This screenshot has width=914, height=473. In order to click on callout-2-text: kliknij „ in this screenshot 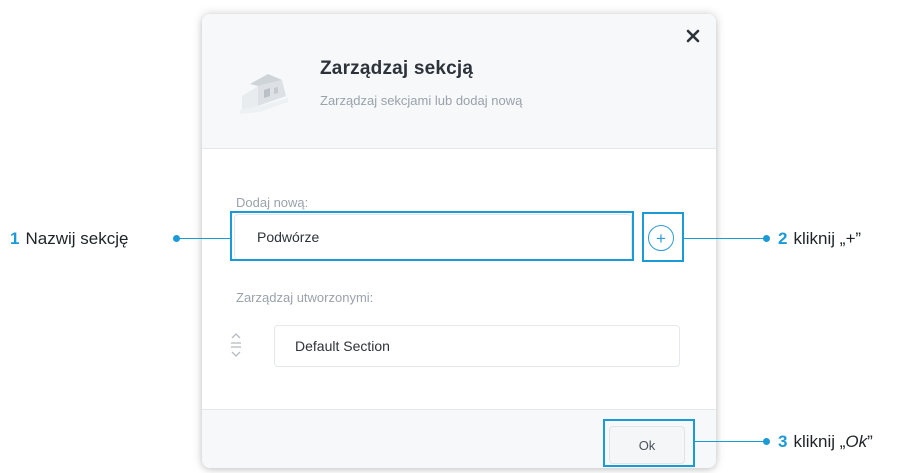, I will do `click(819, 238)`.